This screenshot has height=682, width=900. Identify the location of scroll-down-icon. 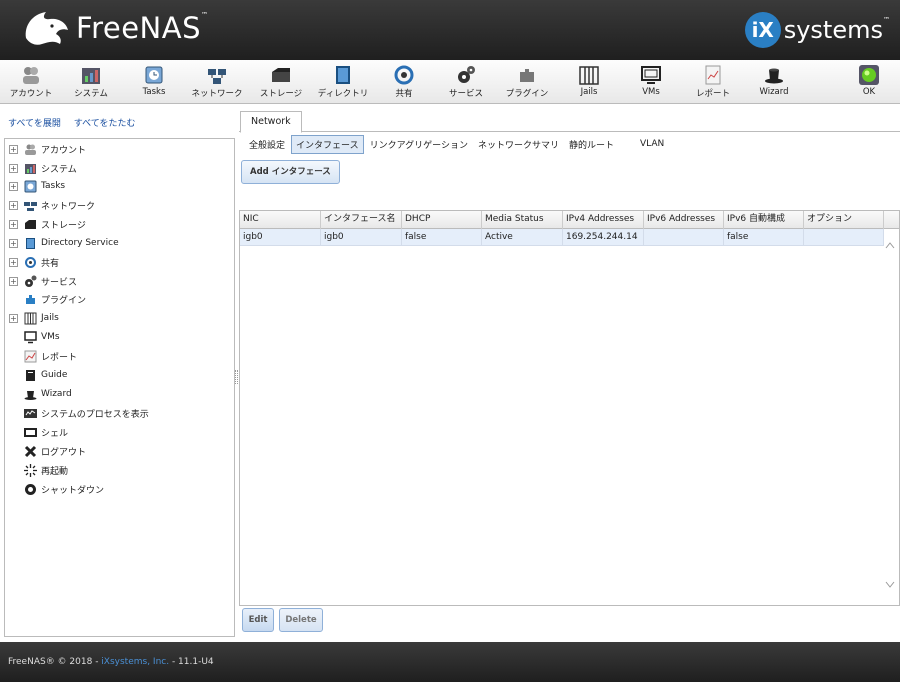
(890, 585).